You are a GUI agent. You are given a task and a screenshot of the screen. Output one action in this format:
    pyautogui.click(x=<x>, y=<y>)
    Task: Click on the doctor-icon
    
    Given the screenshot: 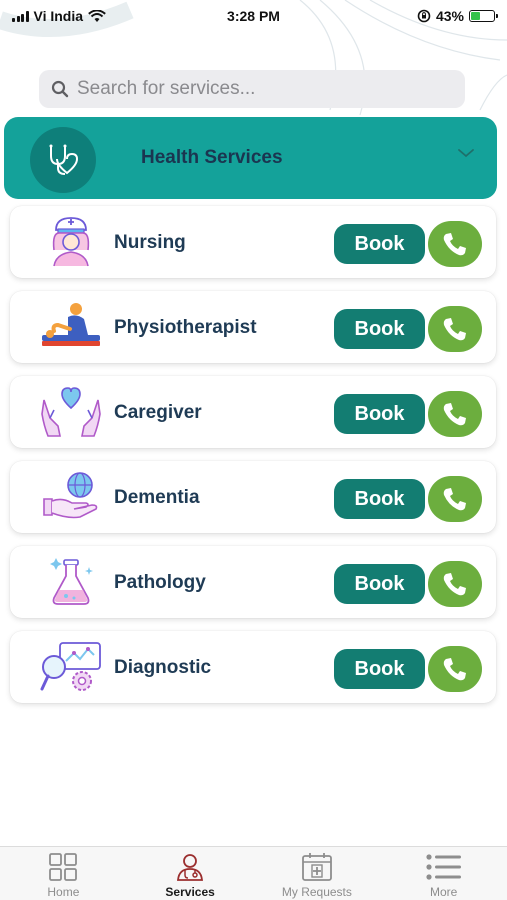 What is the action you would take?
    pyautogui.click(x=190, y=867)
    